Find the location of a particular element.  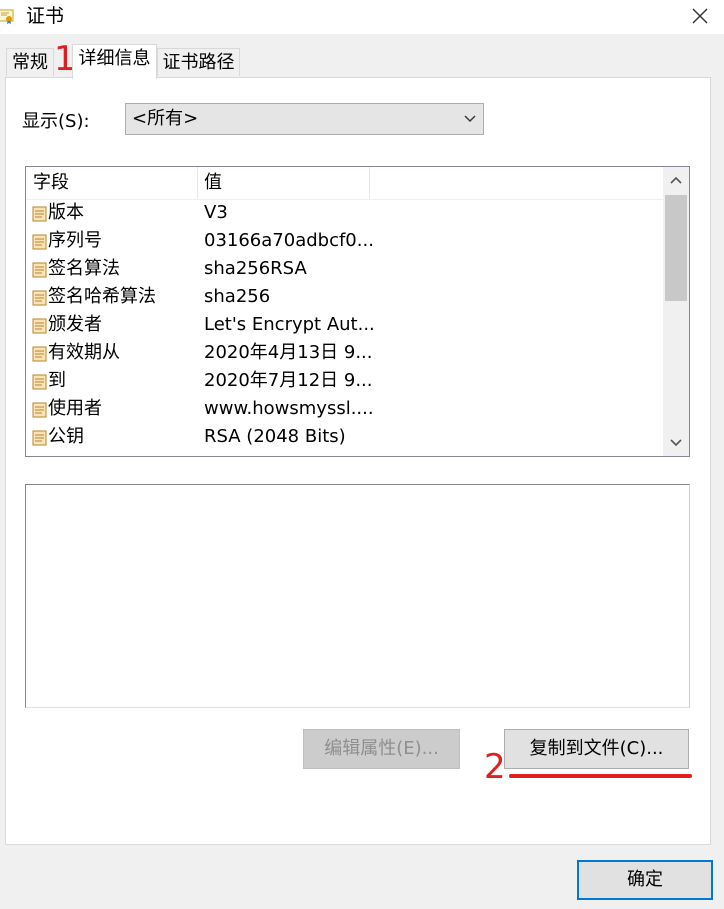

show-dropdown-value: <所有> is located at coordinates (165, 118).